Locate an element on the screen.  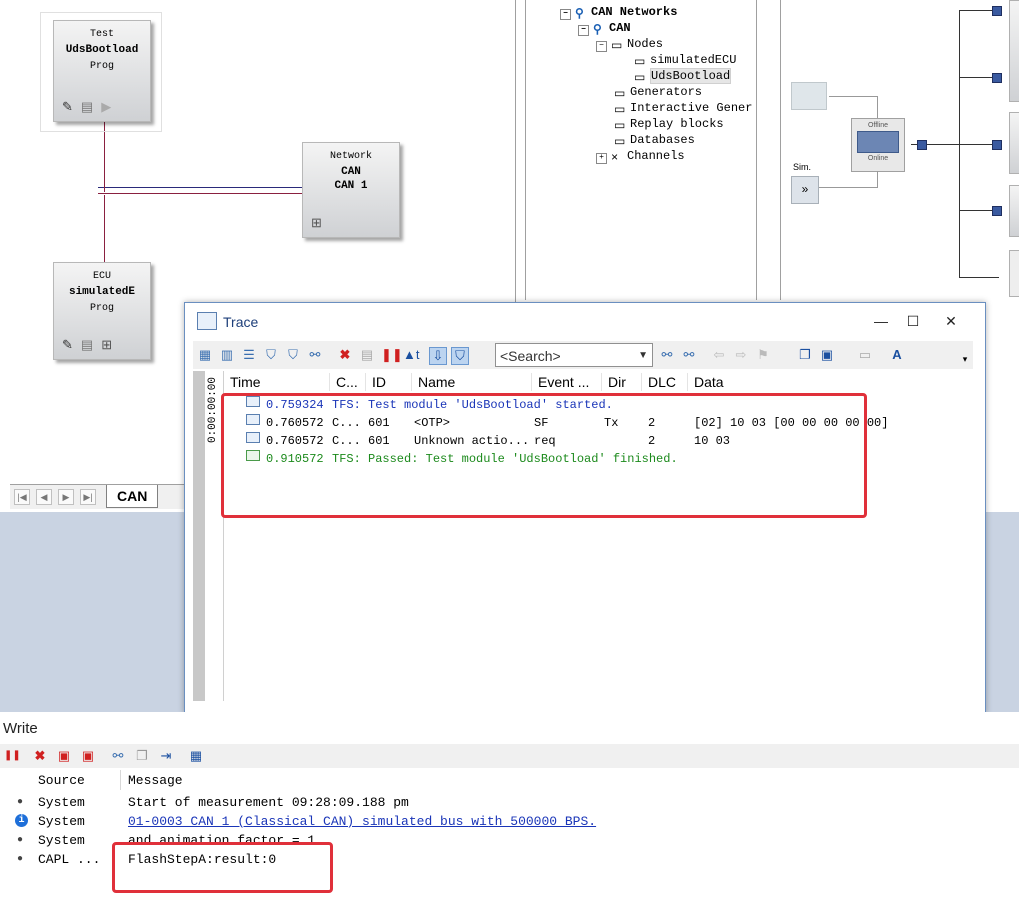
online-label: Online is located at coordinates (878, 158).